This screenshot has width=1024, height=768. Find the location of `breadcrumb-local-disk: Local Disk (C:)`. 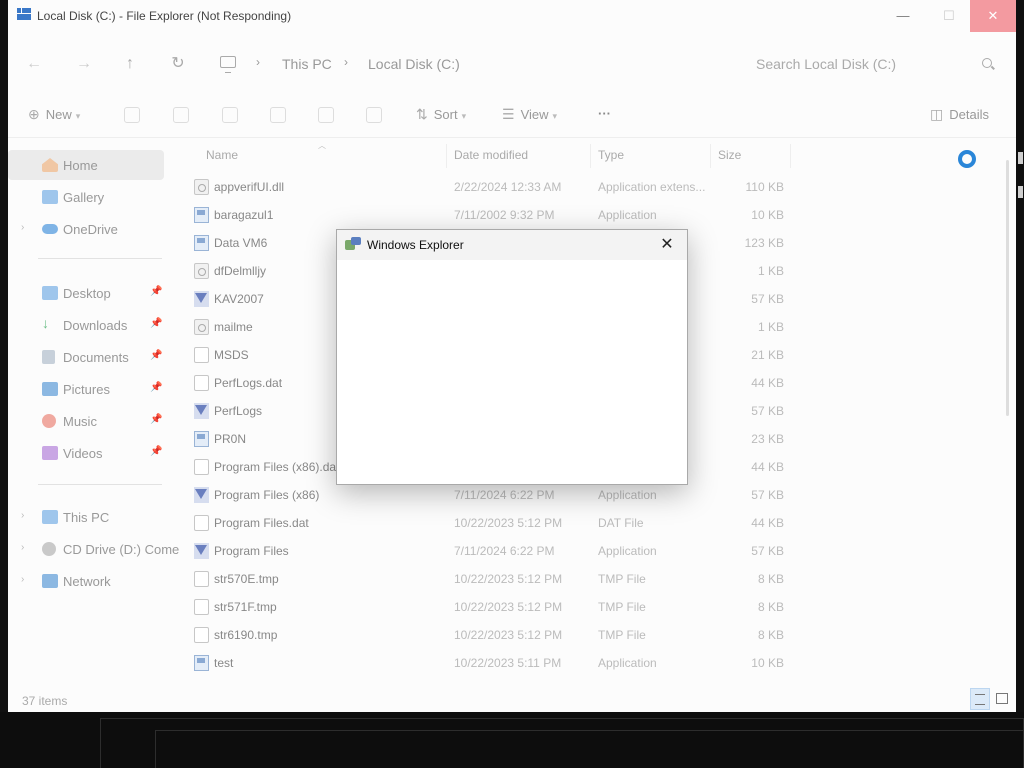

breadcrumb-local-disk: Local Disk (C:) is located at coordinates (414, 64).